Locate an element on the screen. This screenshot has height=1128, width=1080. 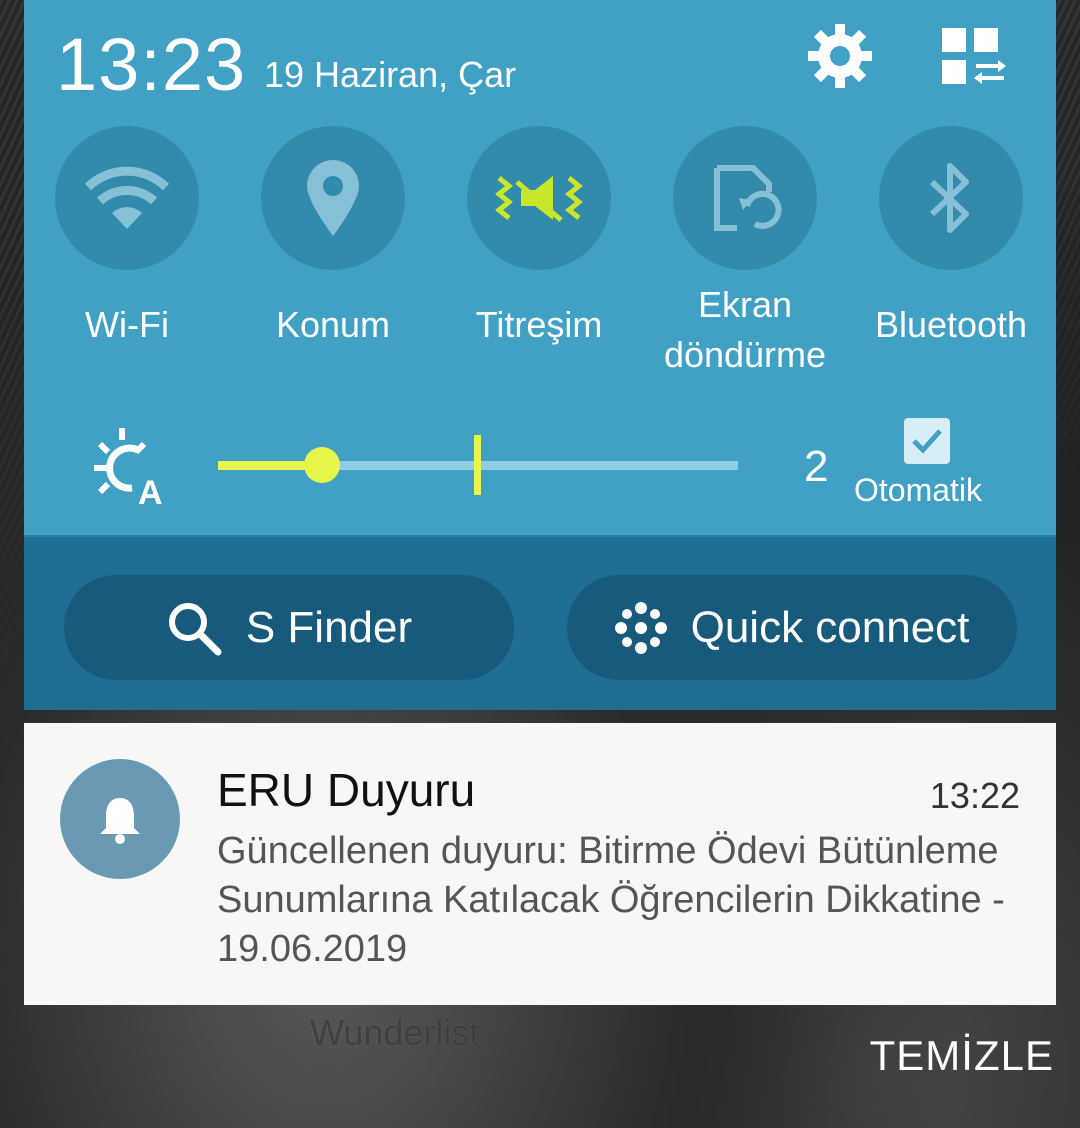
toggle-rotation-label-line1: Ekran is located at coordinates (745, 304).